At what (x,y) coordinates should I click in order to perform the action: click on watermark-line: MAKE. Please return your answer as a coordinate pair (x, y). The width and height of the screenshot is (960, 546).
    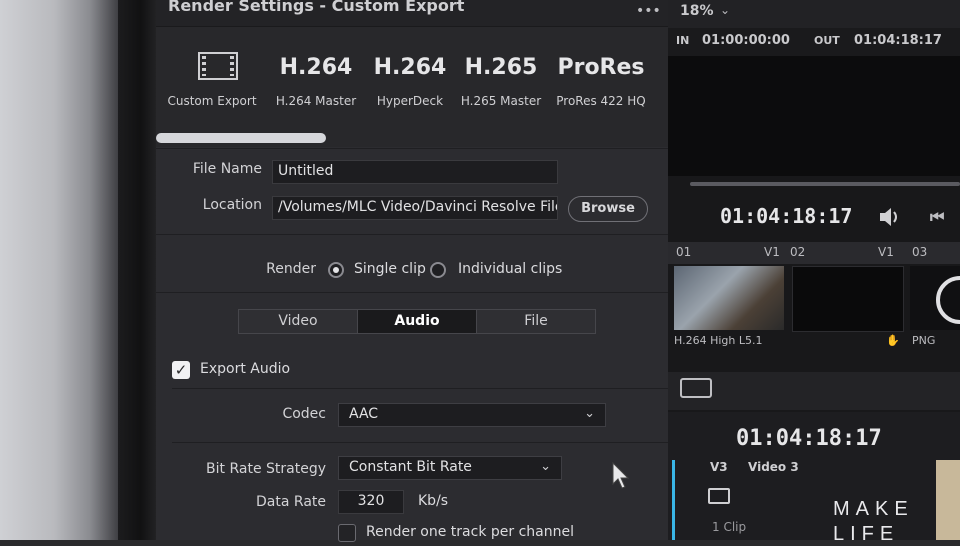
    Looking at the image, I should click on (873, 509).